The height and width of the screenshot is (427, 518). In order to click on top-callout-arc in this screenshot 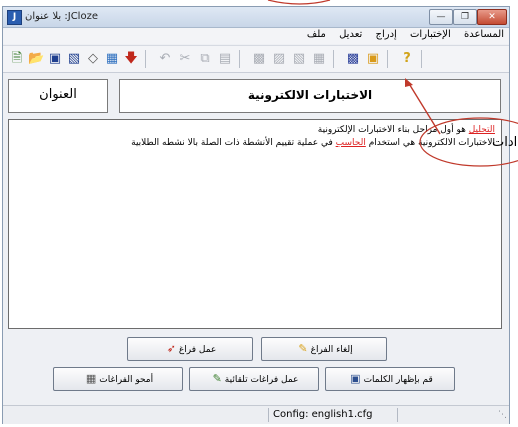, I will do `click(299, 2)`.